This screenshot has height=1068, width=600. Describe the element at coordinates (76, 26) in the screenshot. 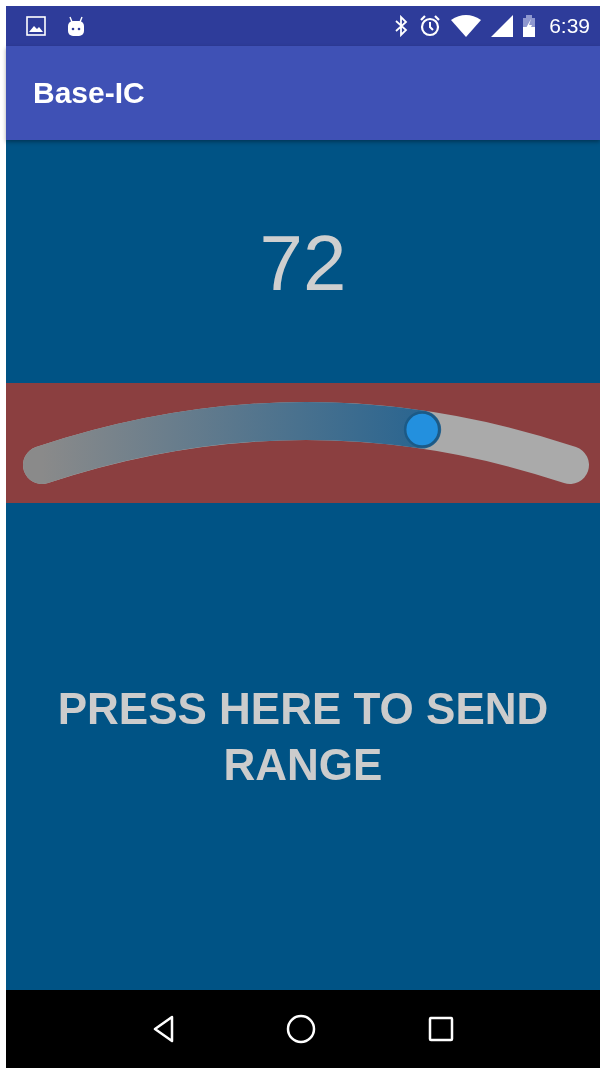

I see `robot-icon` at that location.